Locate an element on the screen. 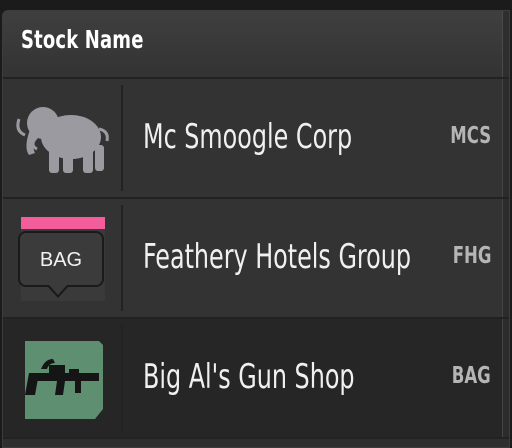  stock-name: Big Al's Gun Shop is located at coordinates (249, 377).